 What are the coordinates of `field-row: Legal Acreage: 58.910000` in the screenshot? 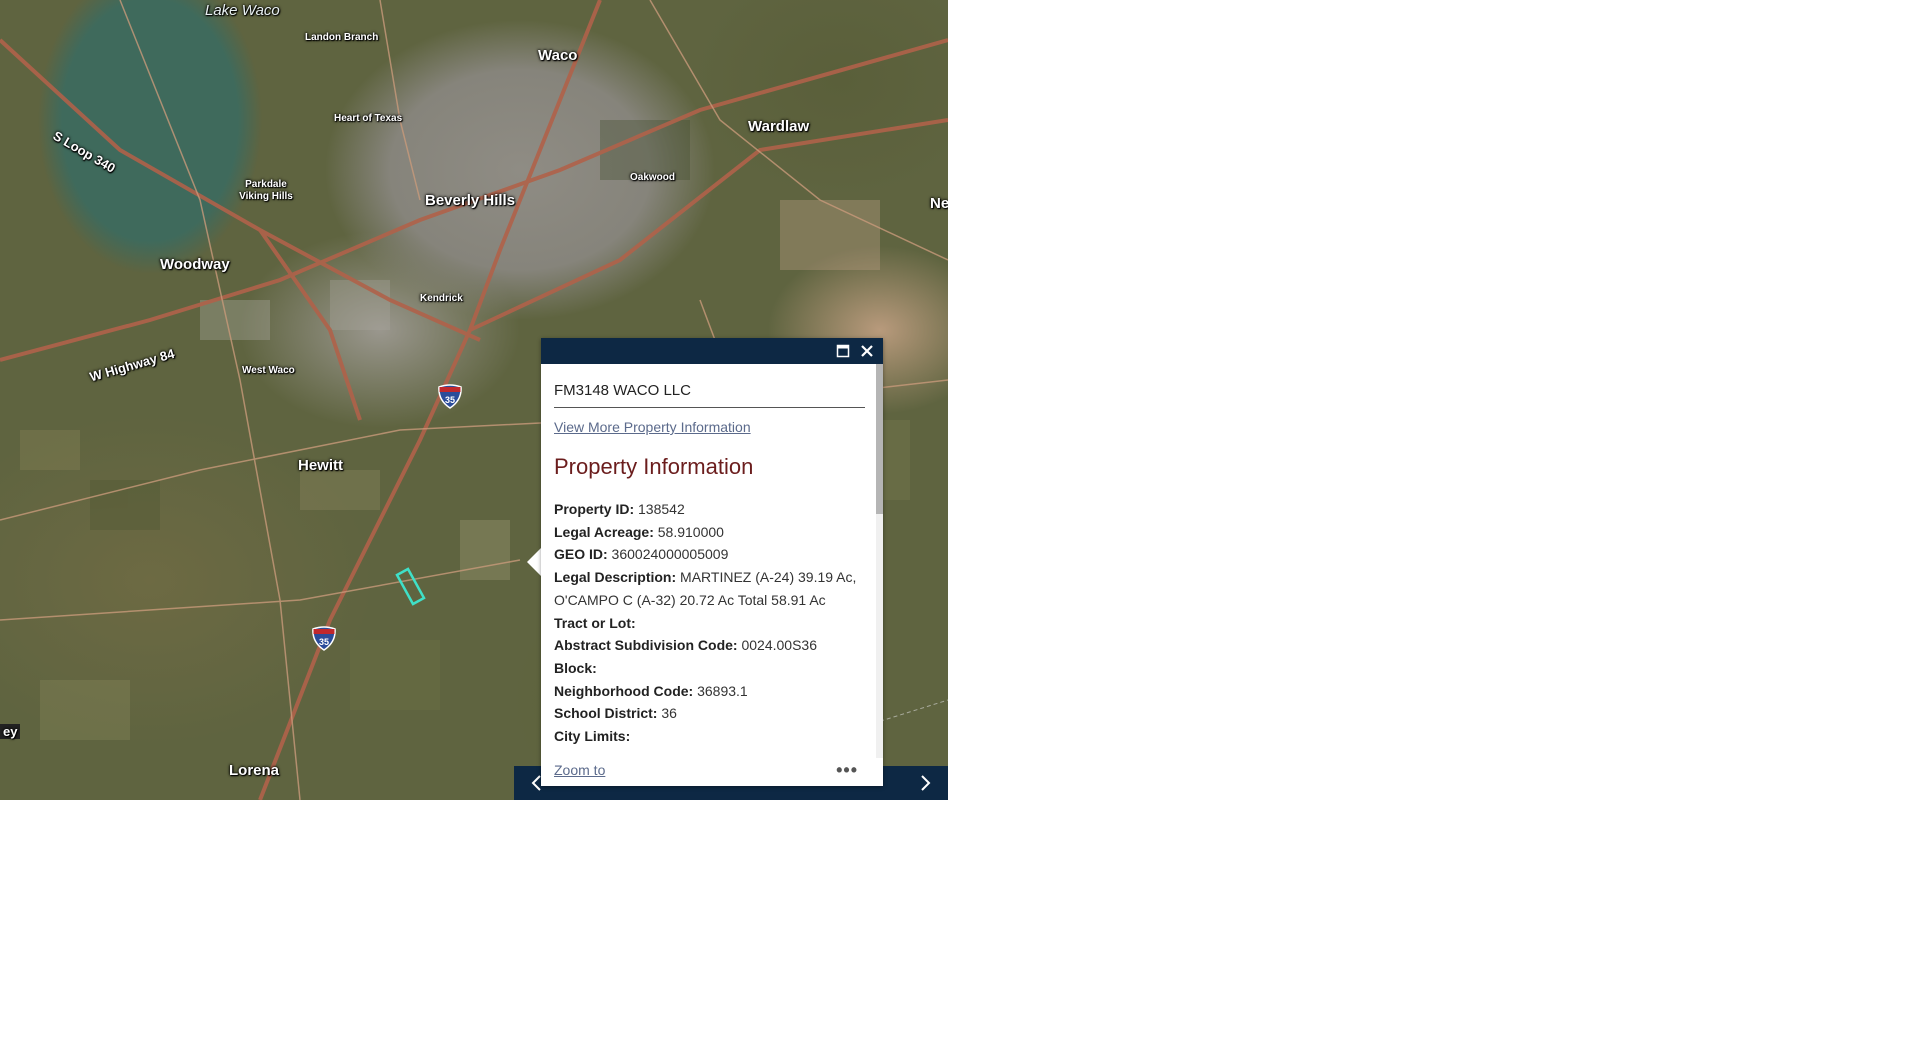 It's located at (709, 532).